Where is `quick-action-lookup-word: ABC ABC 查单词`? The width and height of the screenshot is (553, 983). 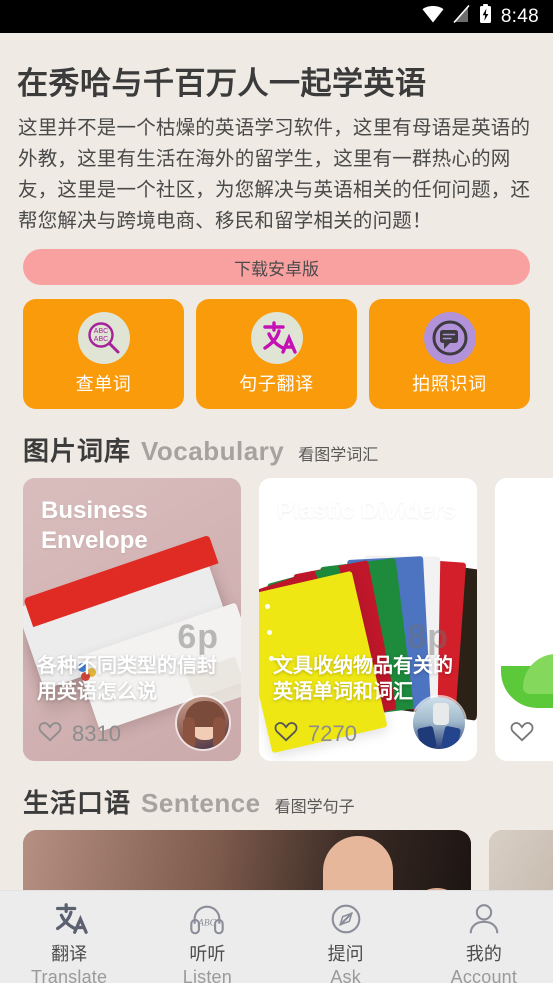
quick-action-lookup-word: ABC ABC 查单词 is located at coordinates (103, 354).